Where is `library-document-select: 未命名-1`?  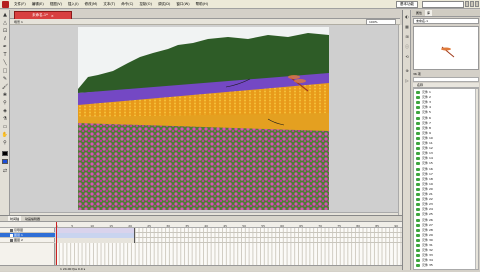
library-document-select: 未命名-1 is located at coordinates (446, 21).